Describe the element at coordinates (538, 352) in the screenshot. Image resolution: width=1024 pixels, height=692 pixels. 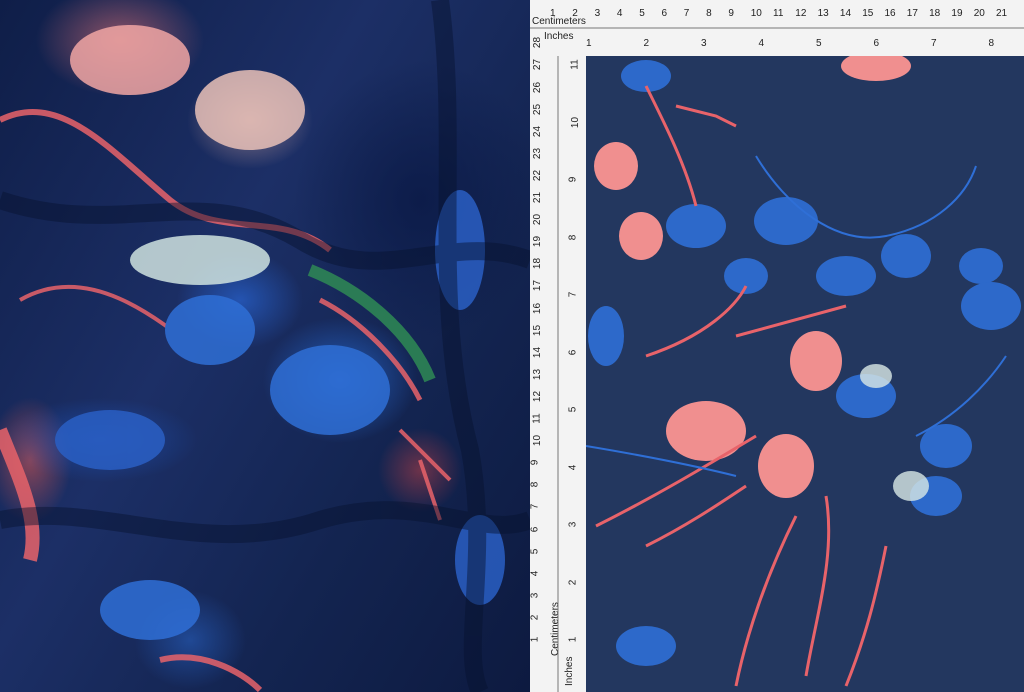
I see `left-ruler-cm-tick: 14` at that location.